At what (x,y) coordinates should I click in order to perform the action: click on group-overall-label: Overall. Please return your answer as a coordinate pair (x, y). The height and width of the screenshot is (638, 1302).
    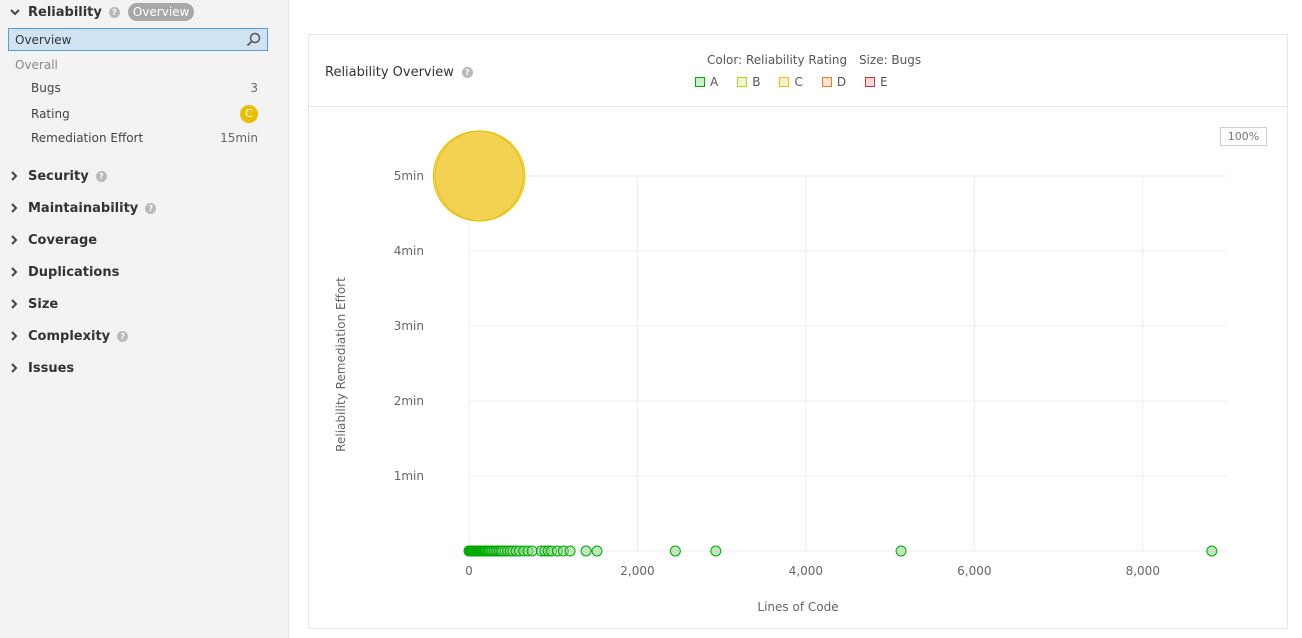
    Looking at the image, I should click on (36, 65).